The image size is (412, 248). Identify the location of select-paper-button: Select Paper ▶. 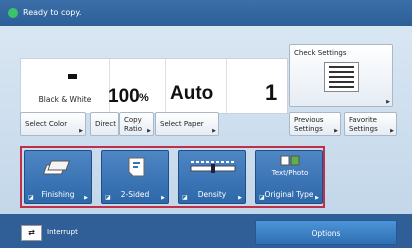
(187, 124).